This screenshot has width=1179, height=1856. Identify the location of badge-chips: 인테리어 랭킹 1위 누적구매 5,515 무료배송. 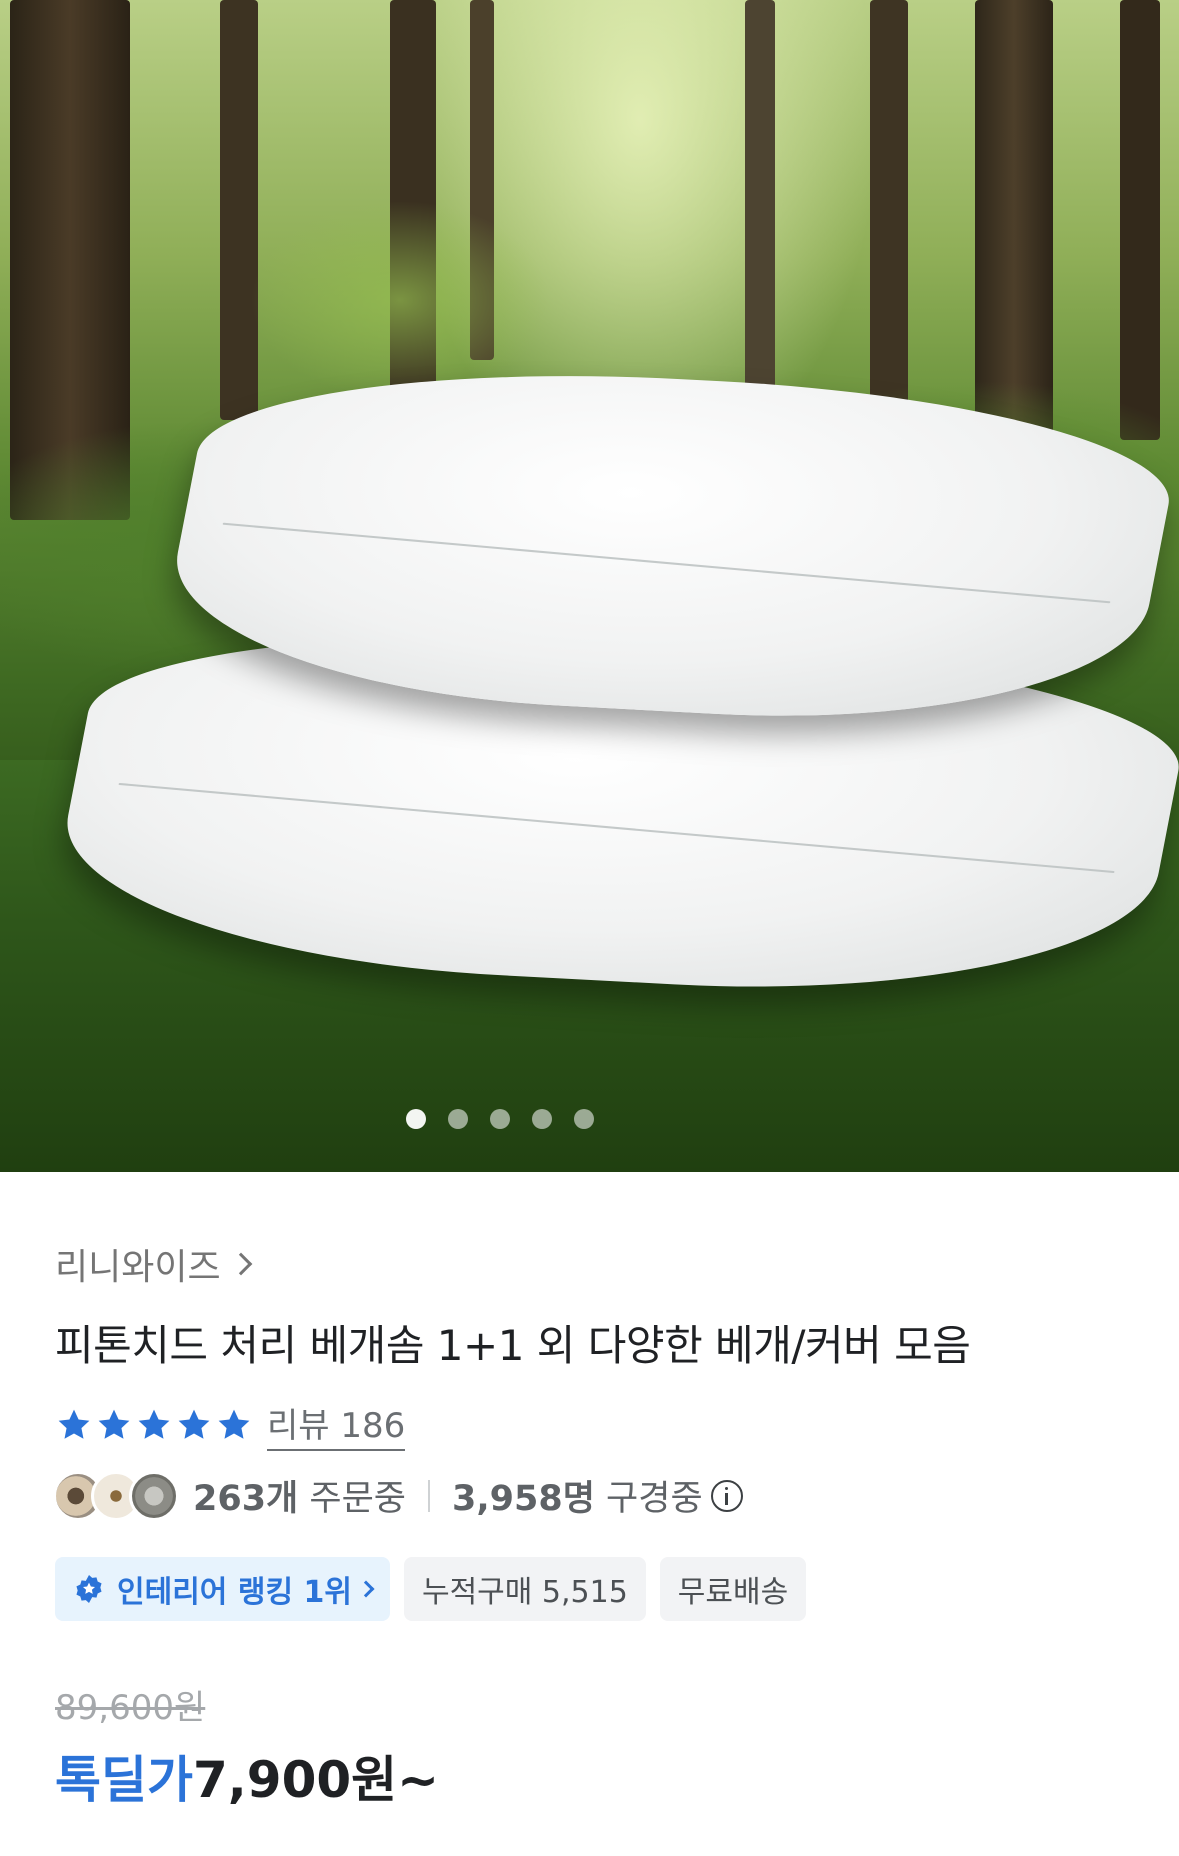
(431, 1589).